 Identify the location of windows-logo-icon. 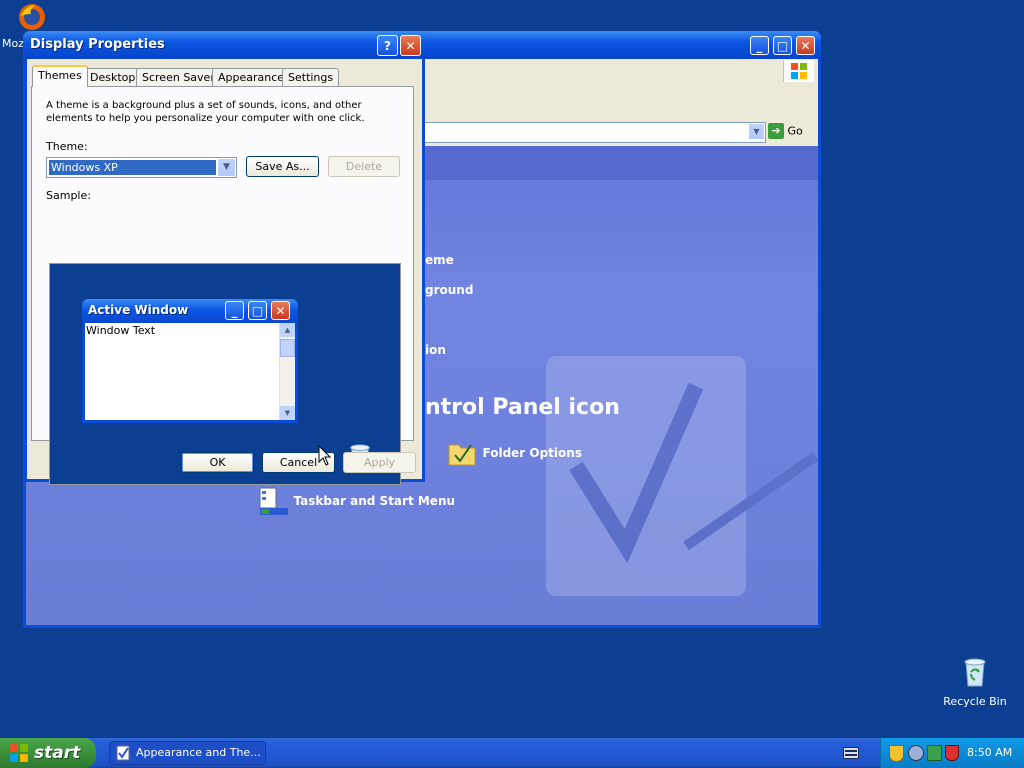
(798, 71).